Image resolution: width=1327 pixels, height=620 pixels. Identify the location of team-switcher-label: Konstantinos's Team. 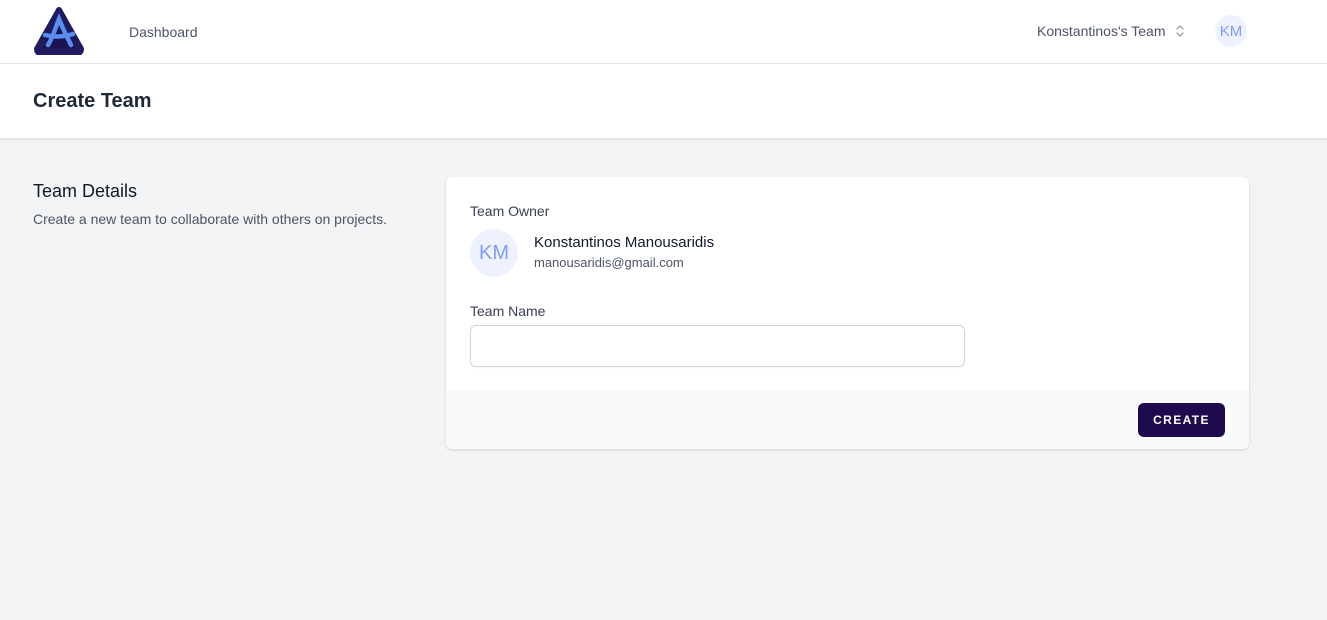
(1101, 31).